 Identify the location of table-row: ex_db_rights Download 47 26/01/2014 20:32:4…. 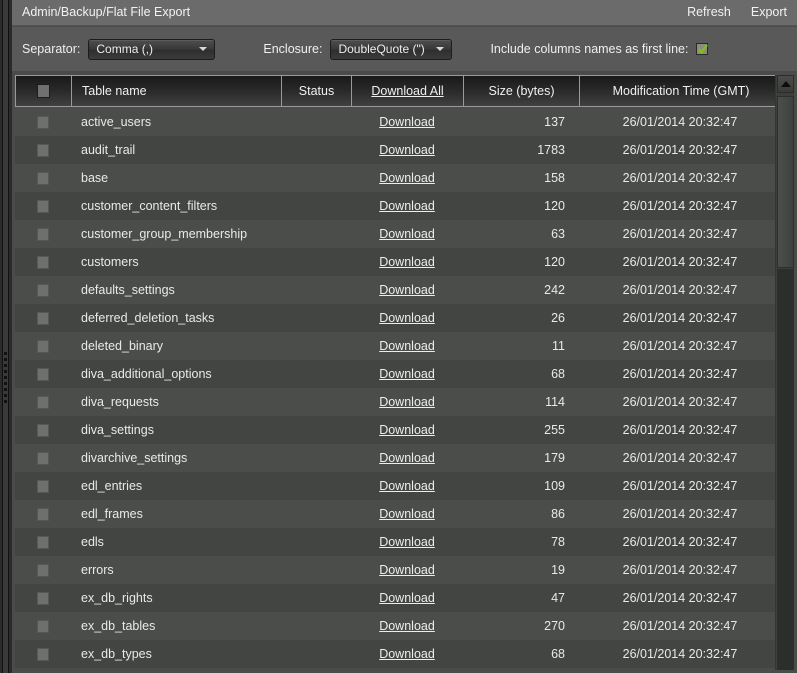
(399, 598).